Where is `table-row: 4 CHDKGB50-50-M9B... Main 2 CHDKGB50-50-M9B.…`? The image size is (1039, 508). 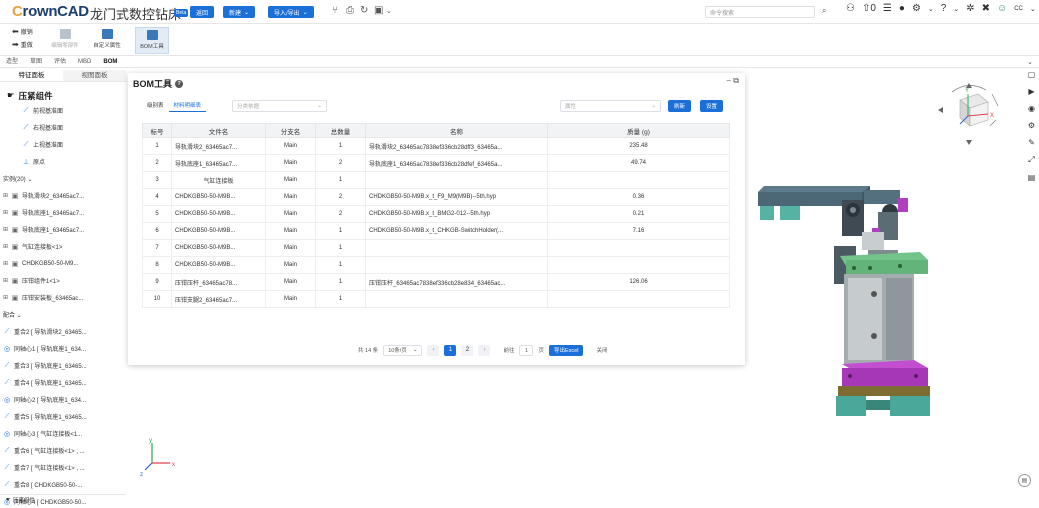
table-row: 4 CHDKGB50-50-M9B... Main 2 CHDKGB50-50-M9B.… is located at coordinates (436, 197).